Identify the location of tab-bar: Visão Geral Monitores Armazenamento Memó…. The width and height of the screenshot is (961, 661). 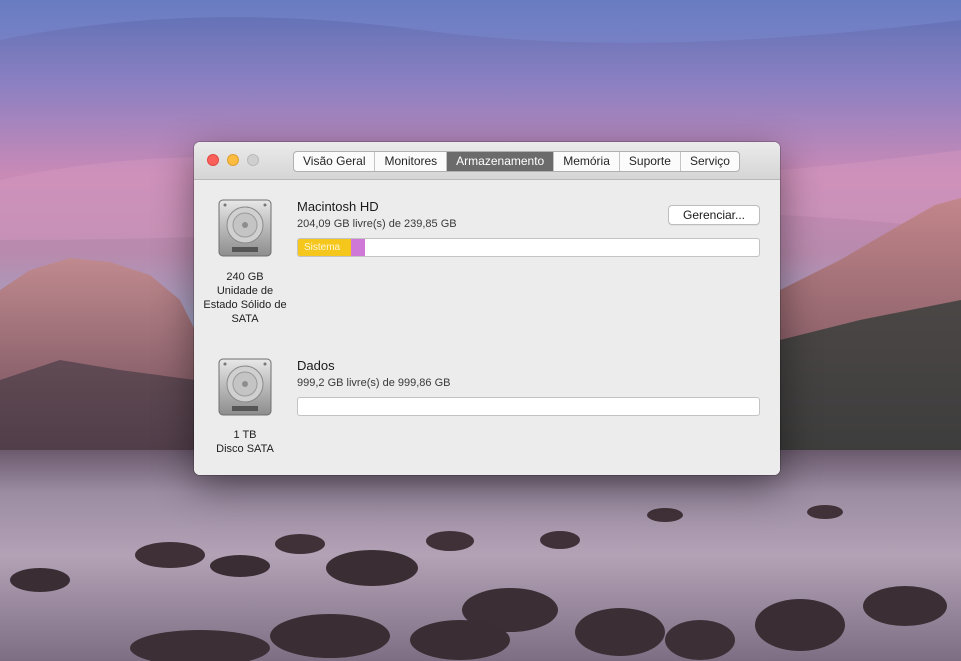
(516, 161).